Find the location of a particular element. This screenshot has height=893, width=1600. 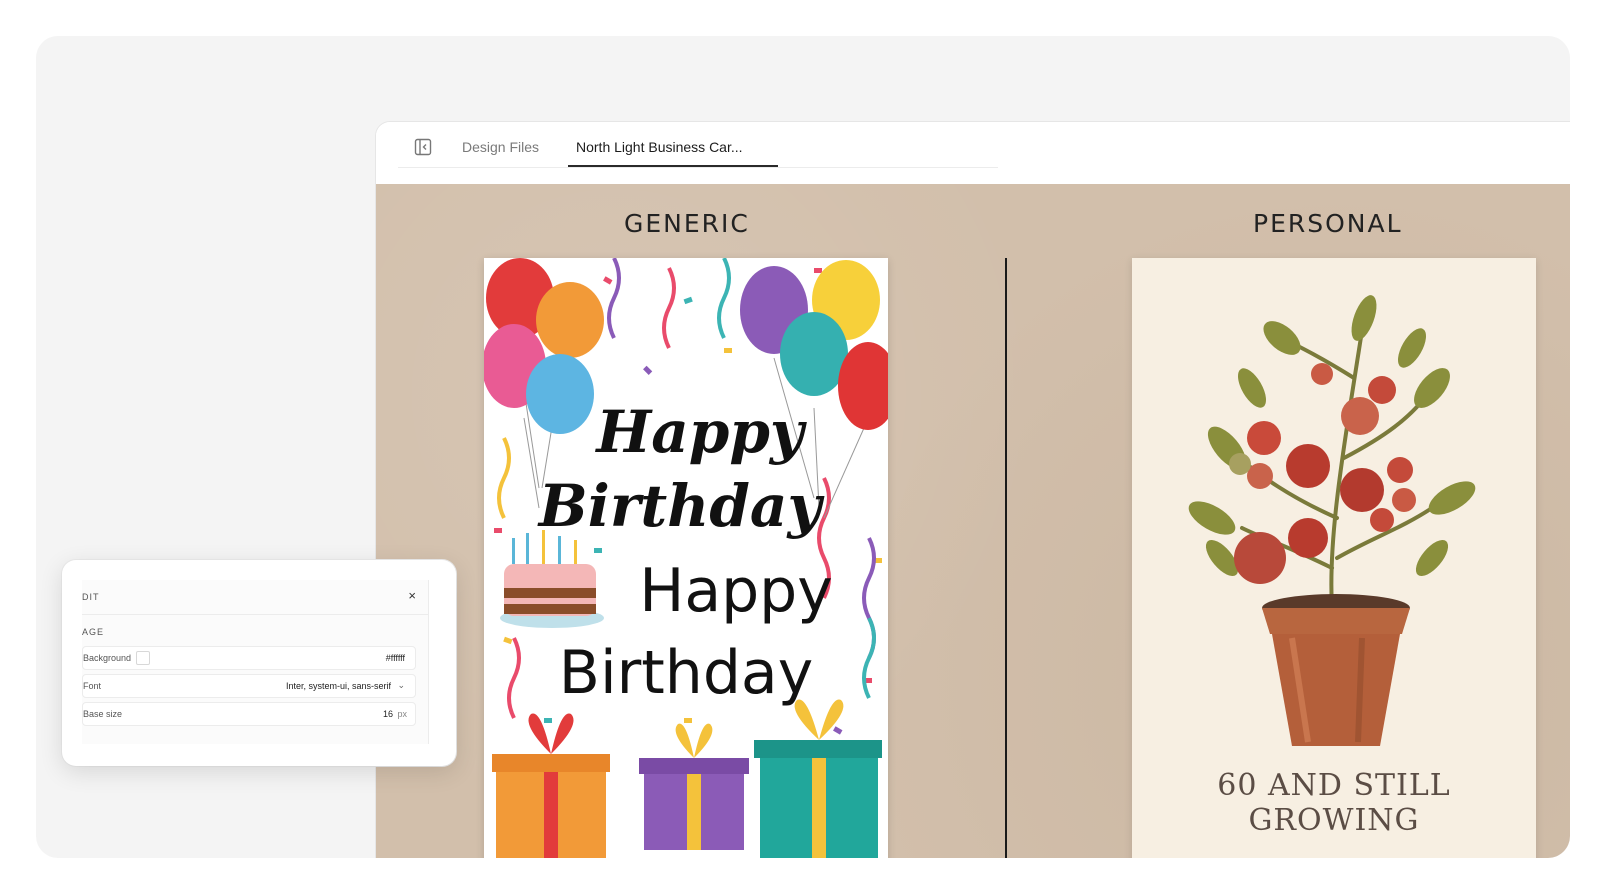

base-size-field: Base size 16 px is located at coordinates (249, 714).